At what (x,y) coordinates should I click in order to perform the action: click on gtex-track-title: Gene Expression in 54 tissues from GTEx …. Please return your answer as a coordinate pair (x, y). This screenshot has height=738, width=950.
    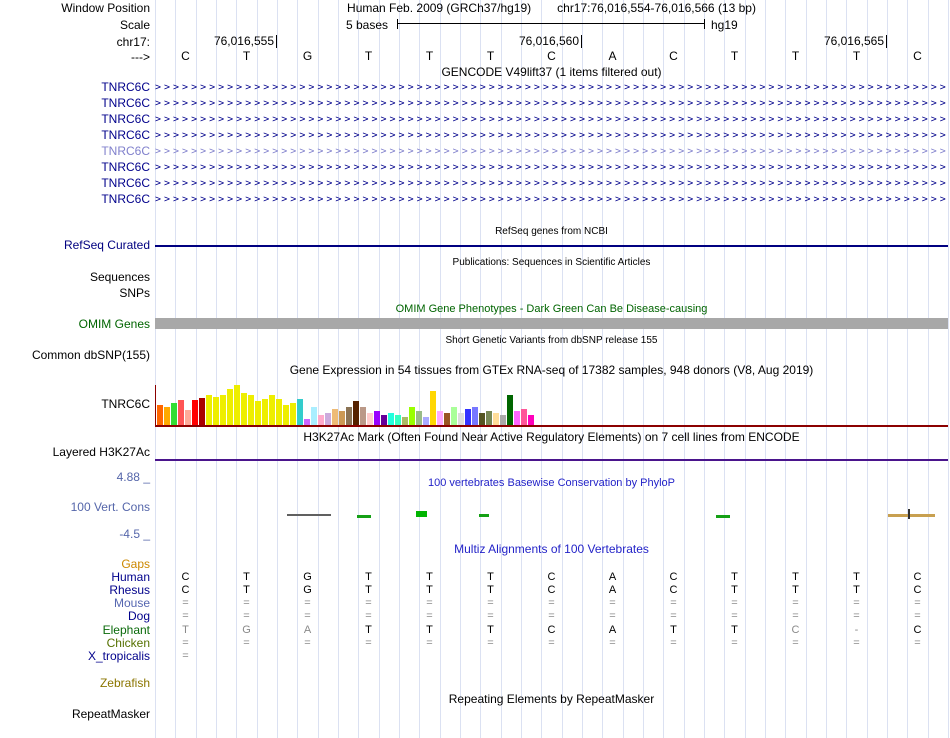
    Looking at the image, I should click on (551, 370).